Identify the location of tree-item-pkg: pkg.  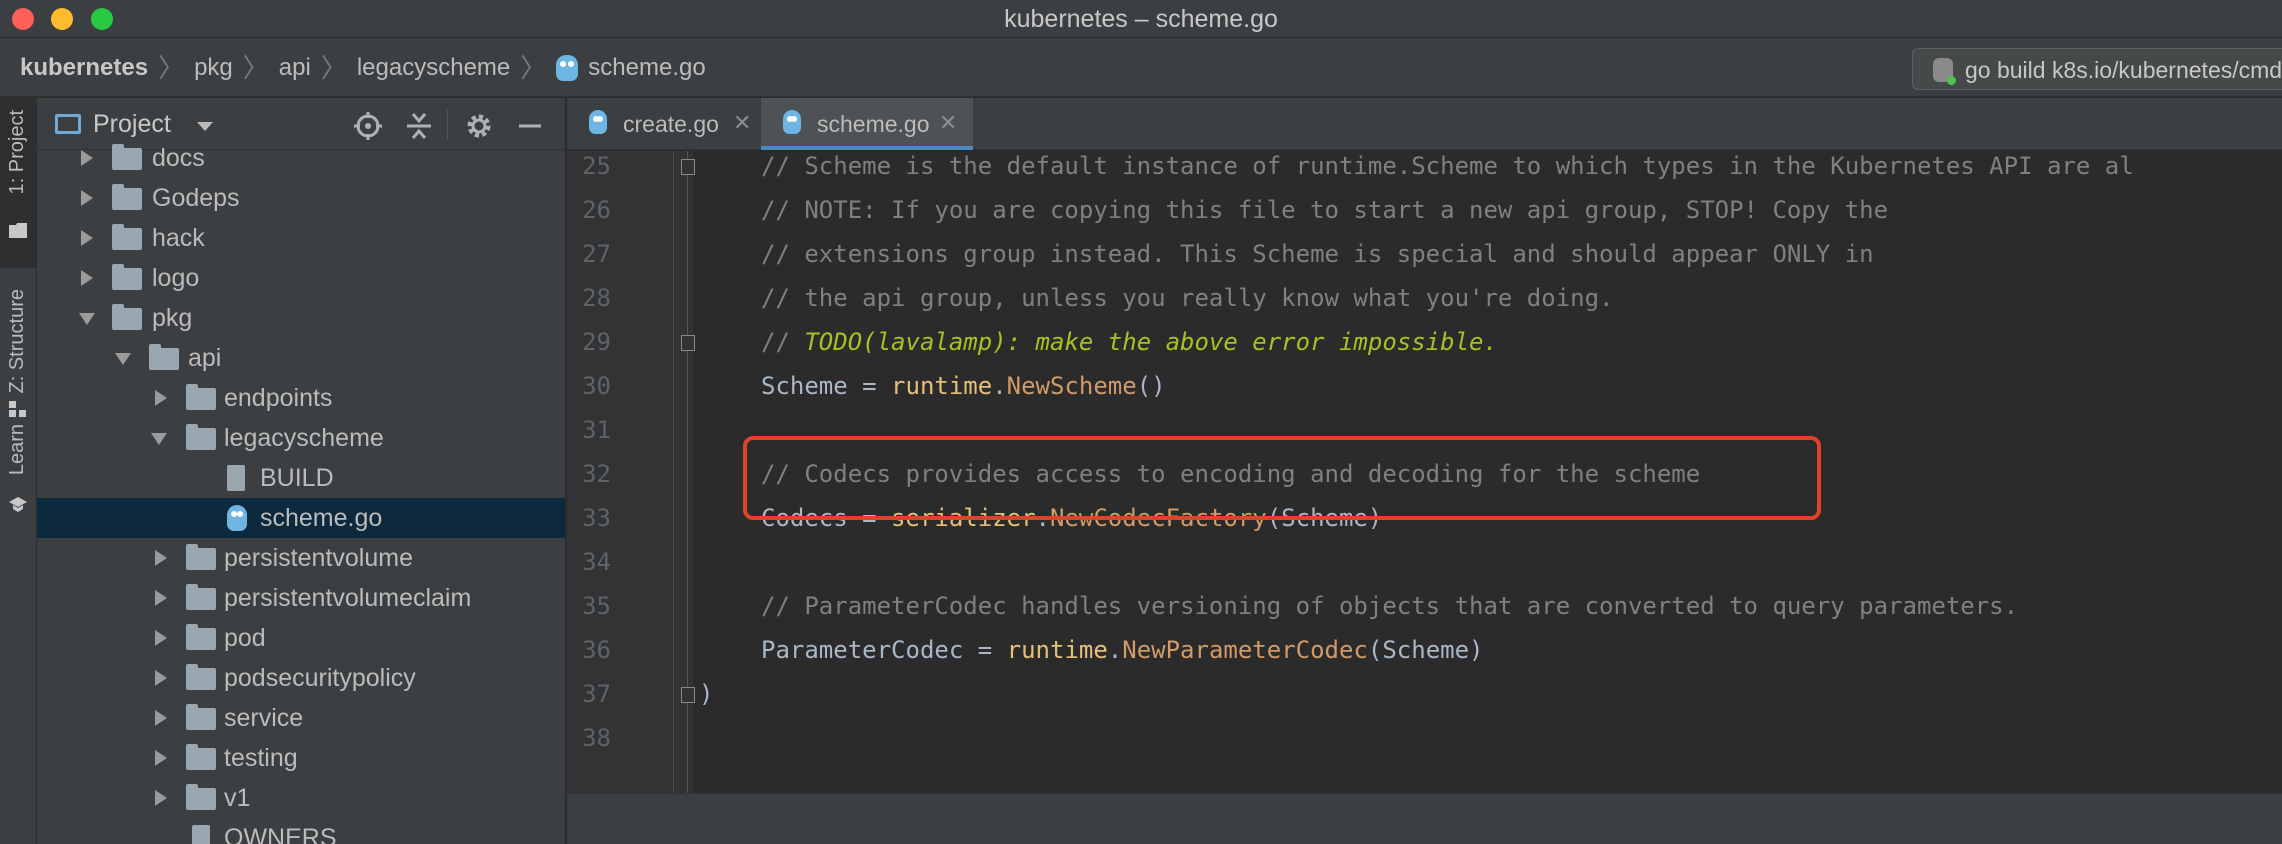
(301, 318).